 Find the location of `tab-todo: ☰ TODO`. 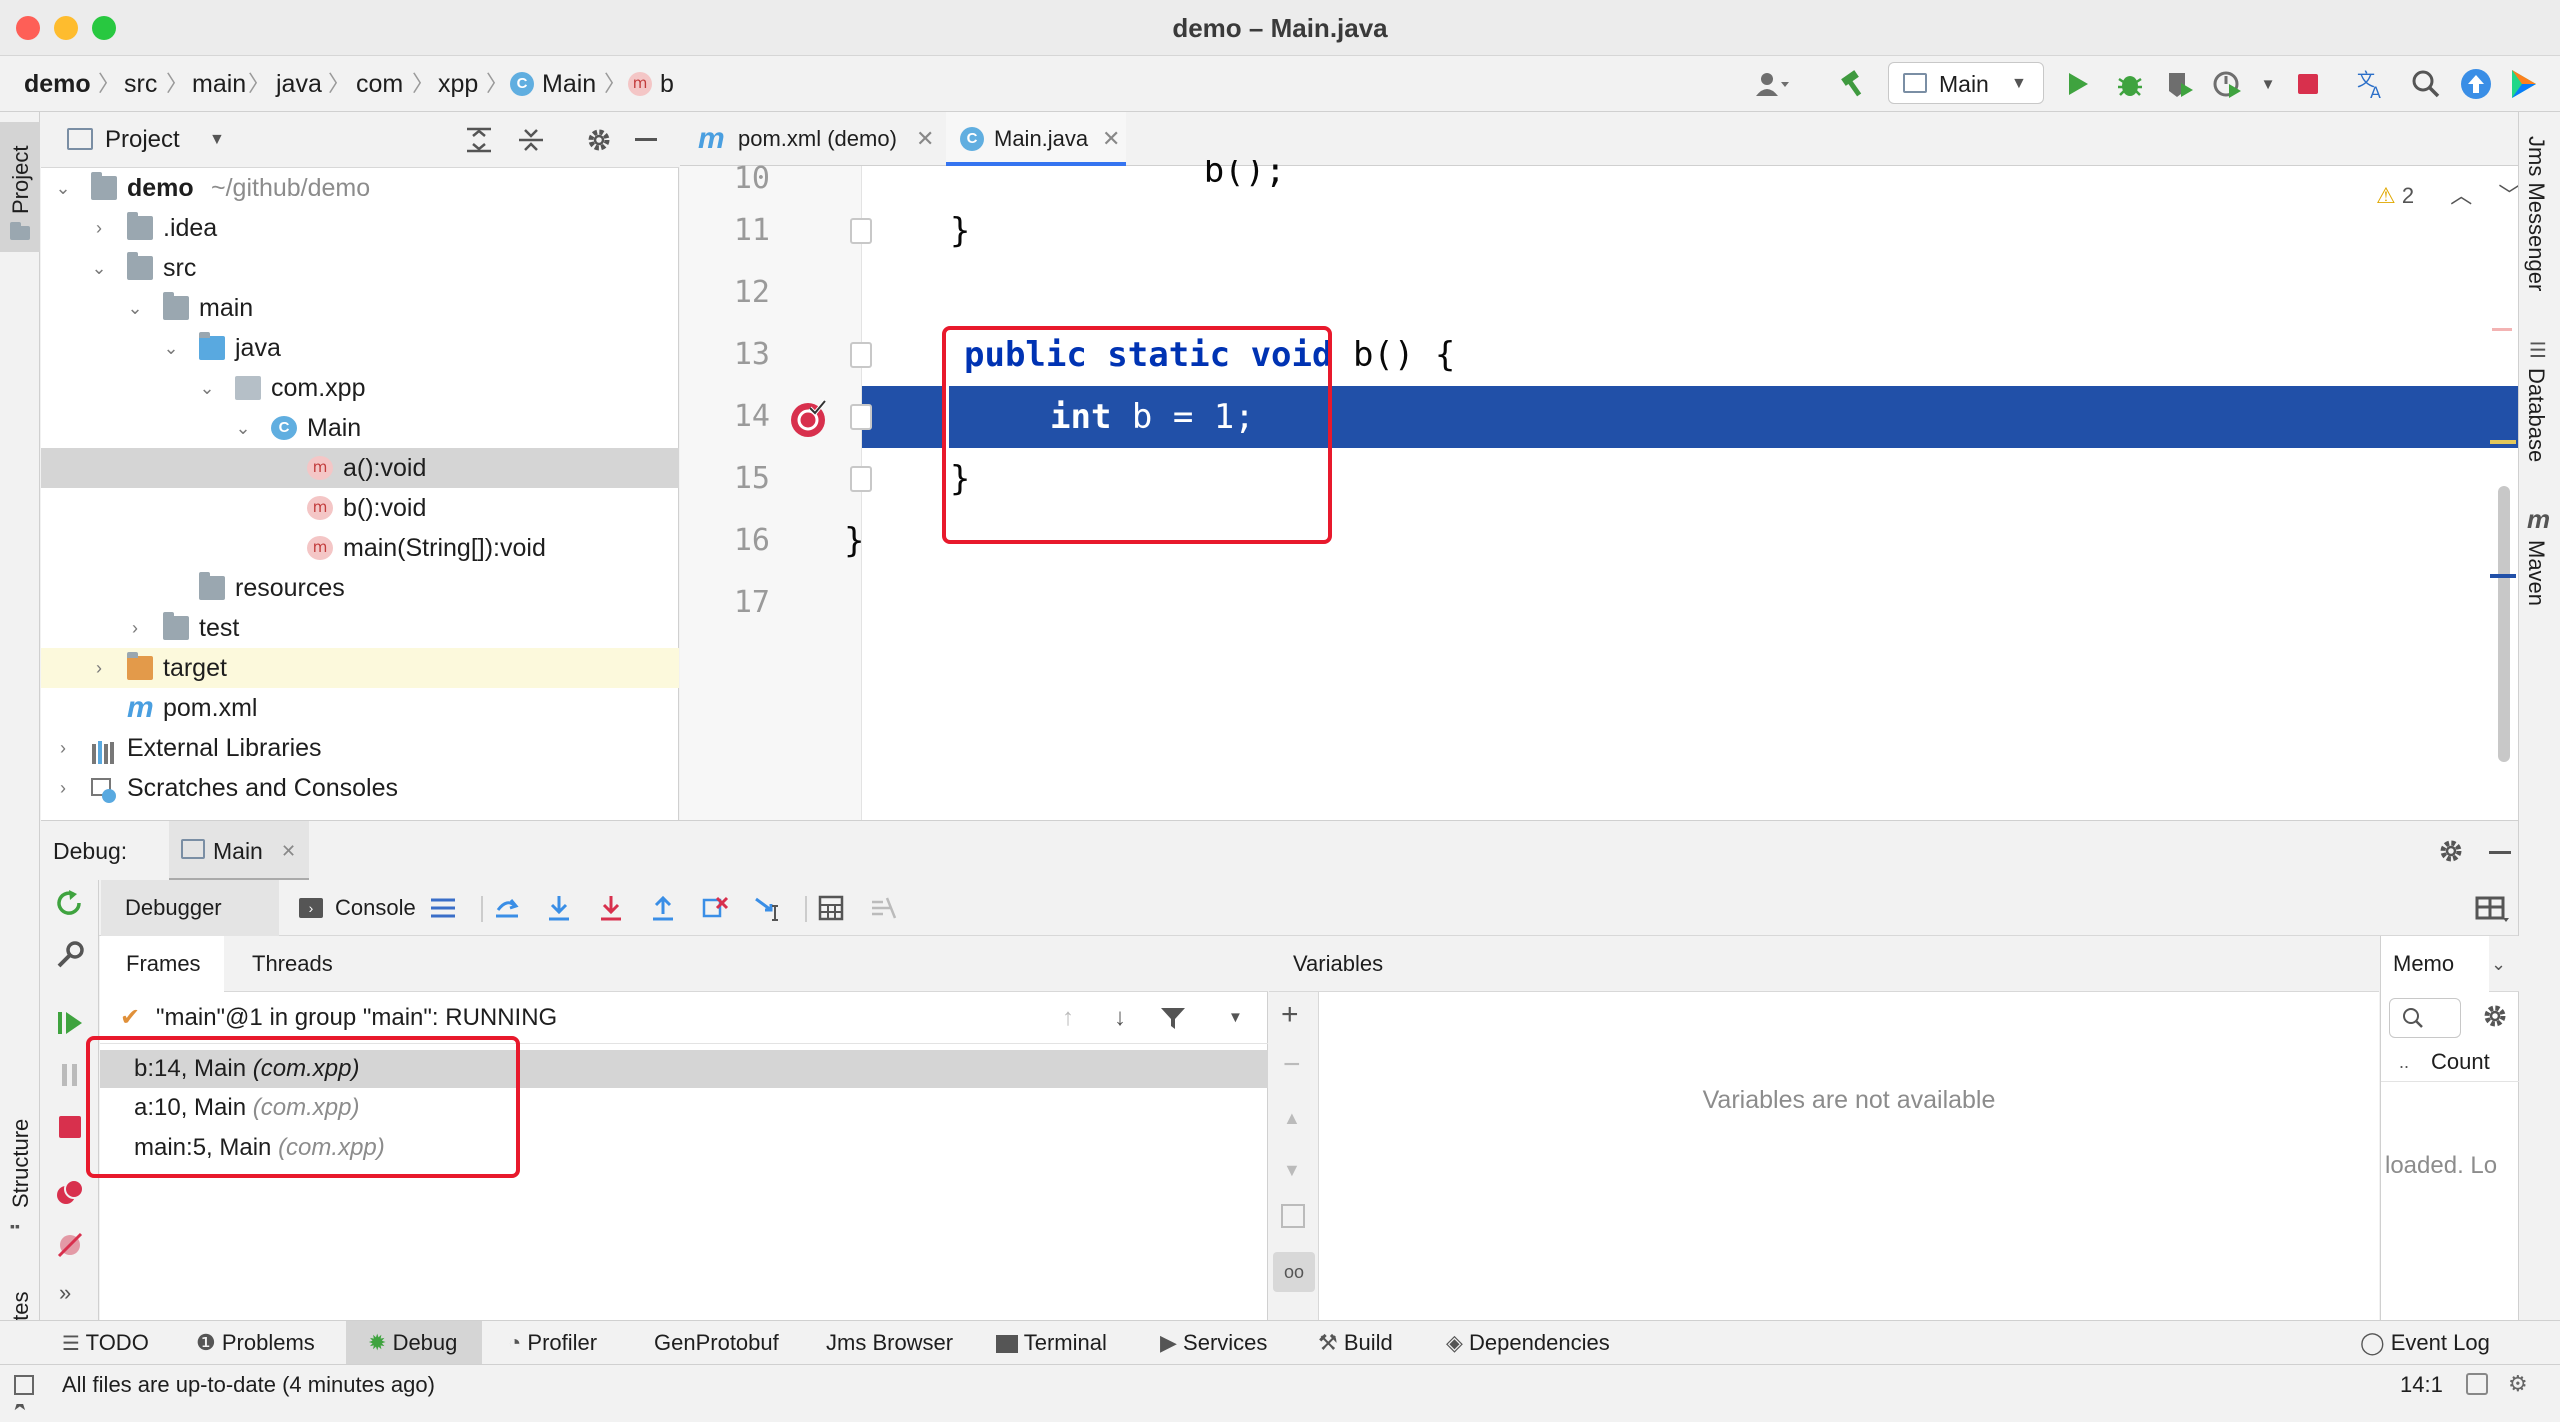

tab-todo: ☰ TODO is located at coordinates (105, 1343).